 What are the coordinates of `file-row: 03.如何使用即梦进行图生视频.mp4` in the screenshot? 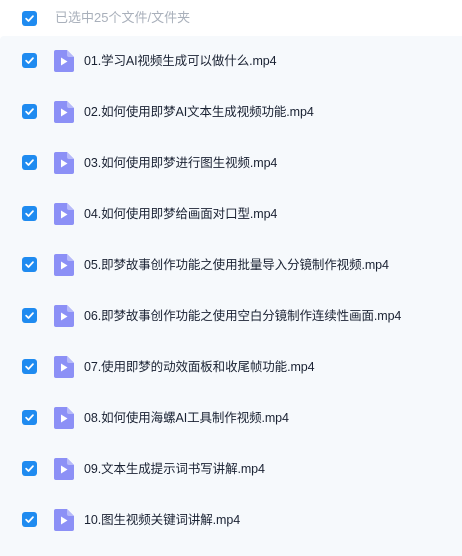 It's located at (231, 163).